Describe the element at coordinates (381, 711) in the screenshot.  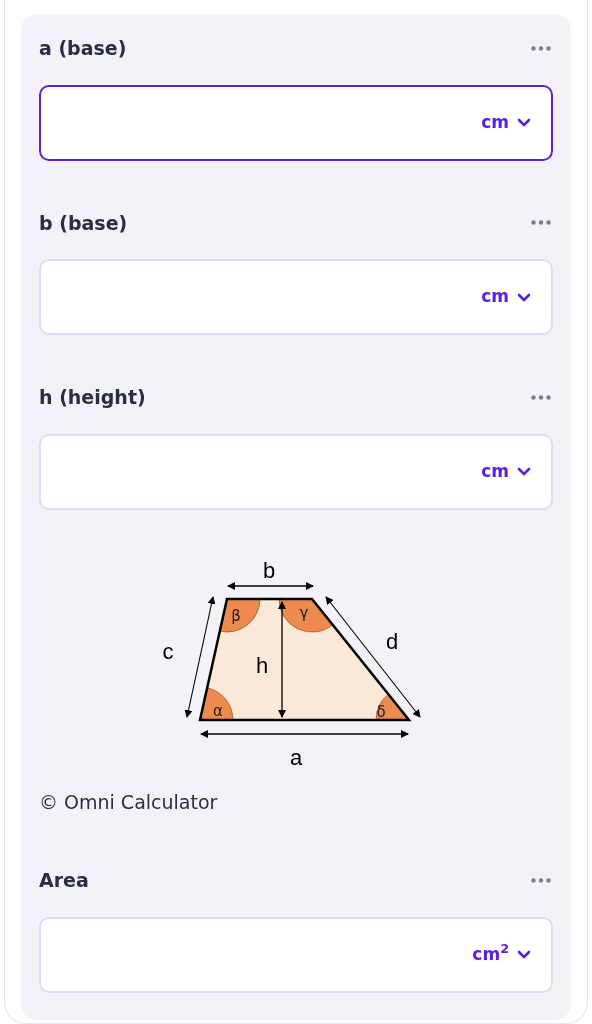
I see `diagram-label: δ` at that location.